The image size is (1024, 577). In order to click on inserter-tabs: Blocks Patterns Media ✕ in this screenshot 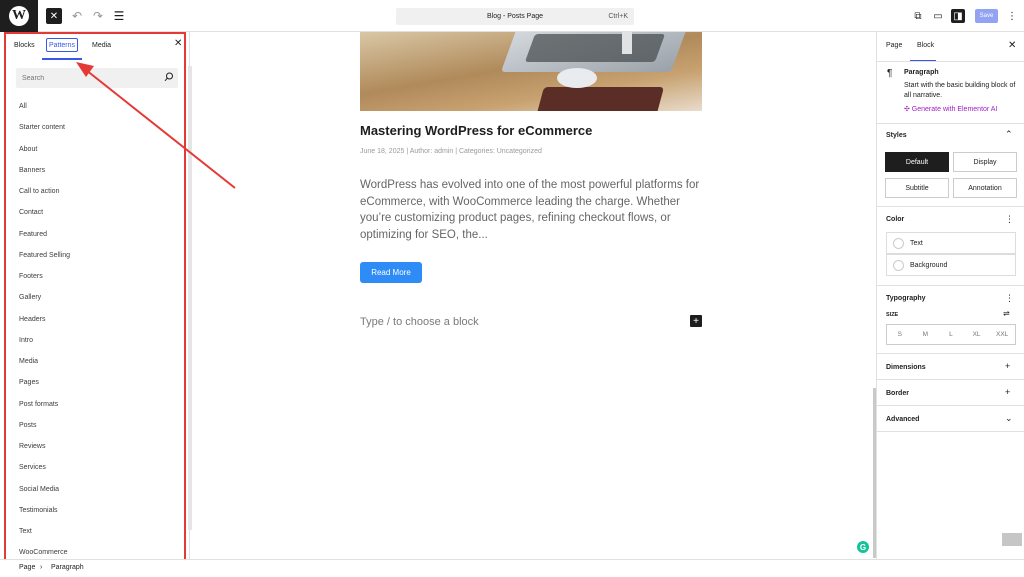, I will do `click(97, 46)`.